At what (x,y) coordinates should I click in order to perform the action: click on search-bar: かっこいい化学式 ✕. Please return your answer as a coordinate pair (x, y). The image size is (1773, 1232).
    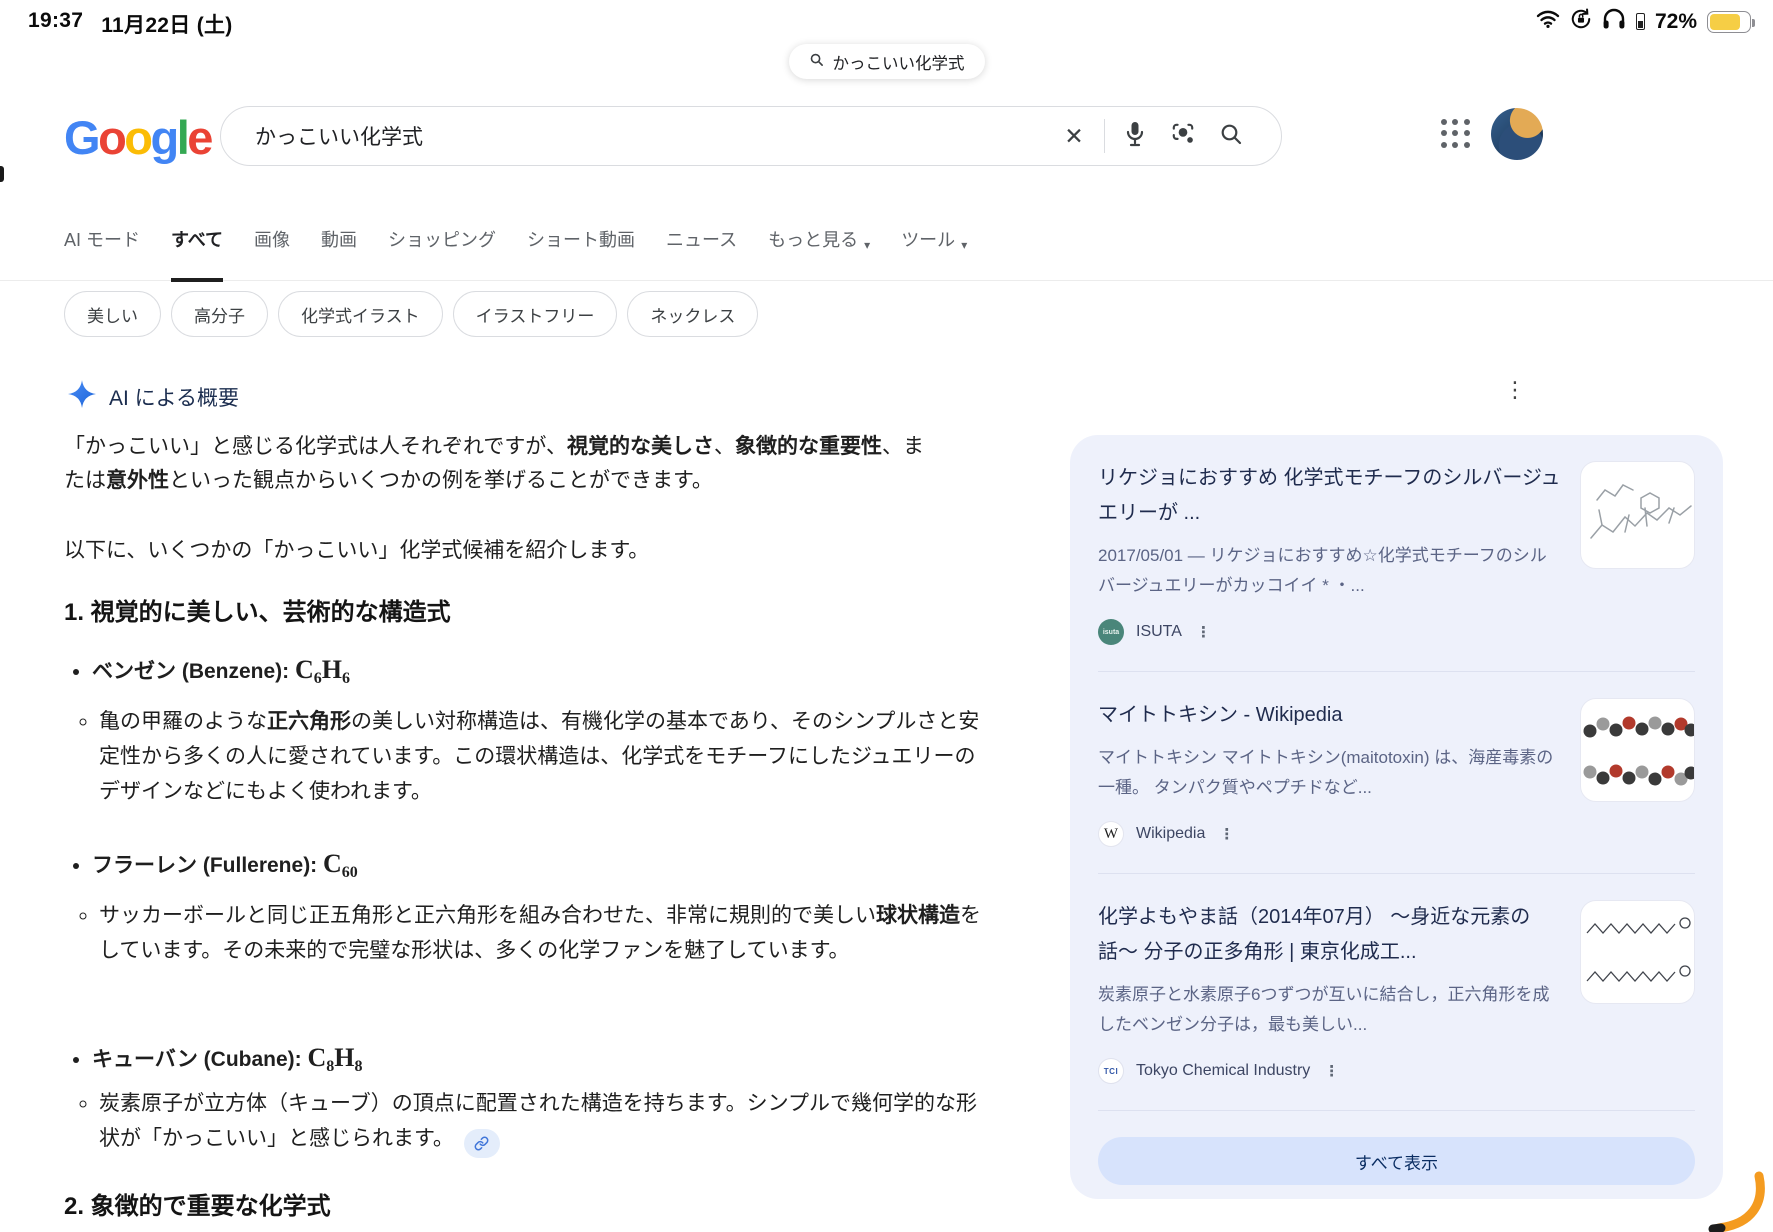
    Looking at the image, I should click on (751, 136).